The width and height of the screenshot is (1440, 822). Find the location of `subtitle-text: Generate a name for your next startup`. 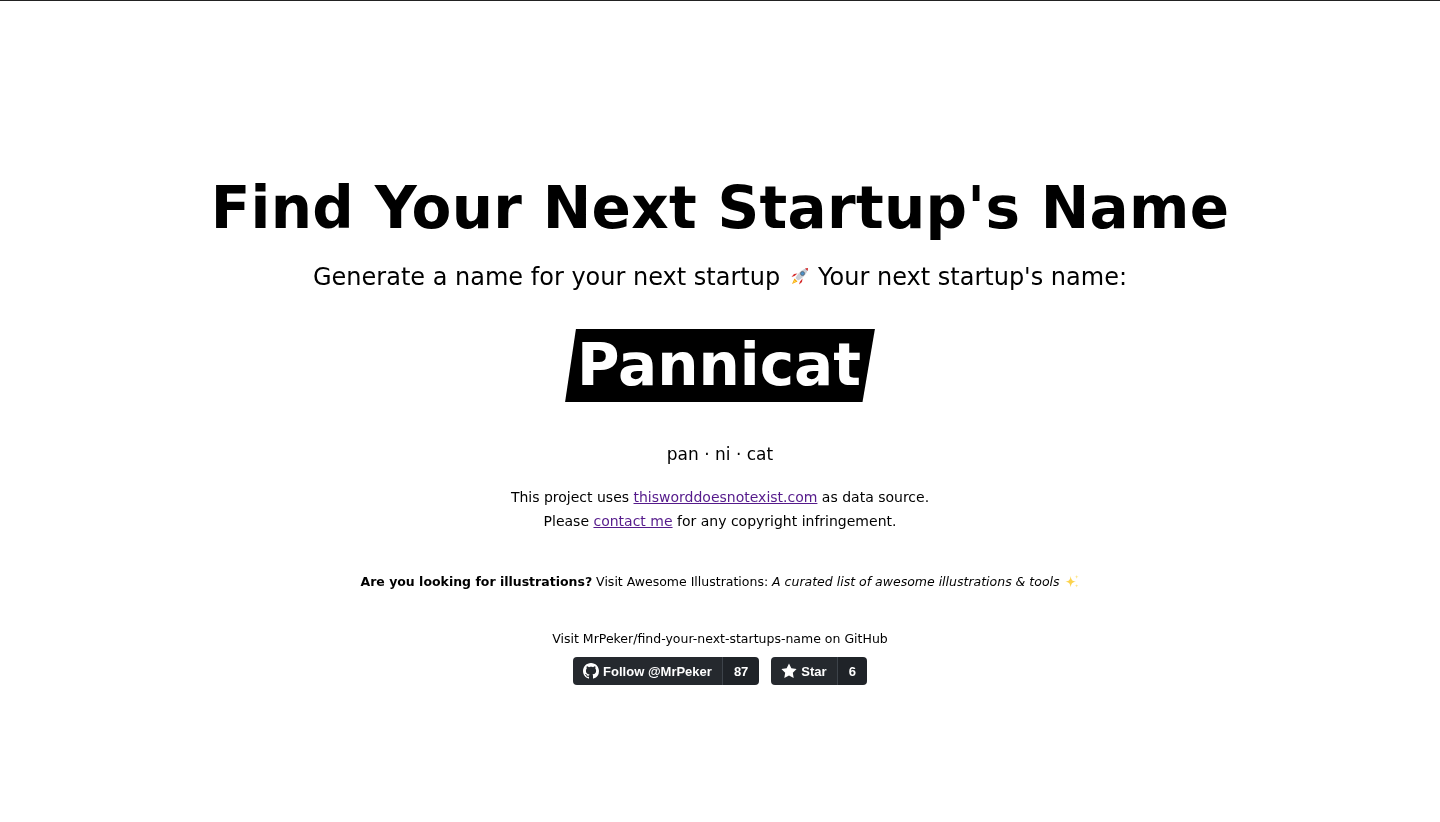

subtitle-text: Generate a name for your next startup is located at coordinates (547, 277).